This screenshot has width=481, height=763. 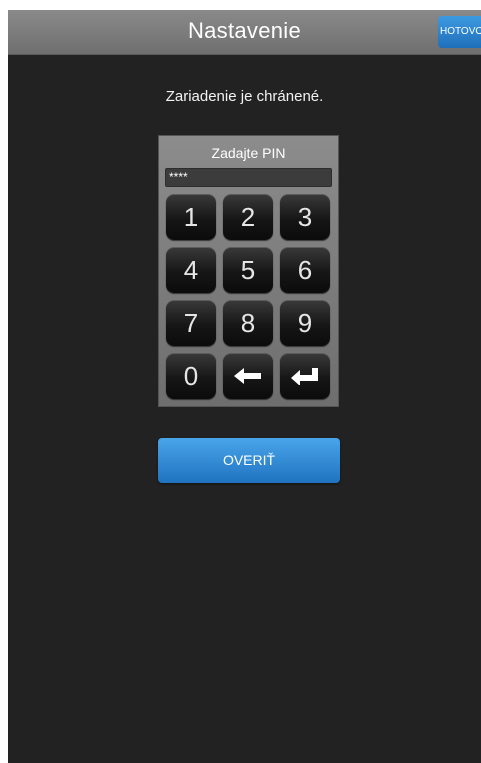 I want to click on enter-key, so click(x=305, y=376).